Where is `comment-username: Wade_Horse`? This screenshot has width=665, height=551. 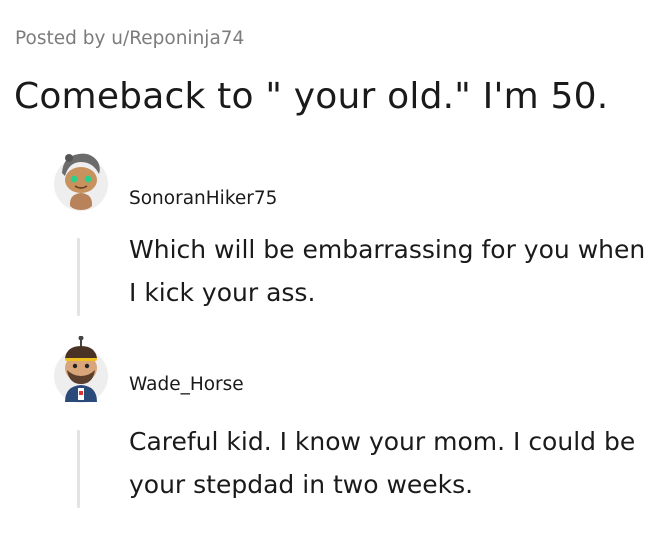 comment-username: Wade_Horse is located at coordinates (186, 384).